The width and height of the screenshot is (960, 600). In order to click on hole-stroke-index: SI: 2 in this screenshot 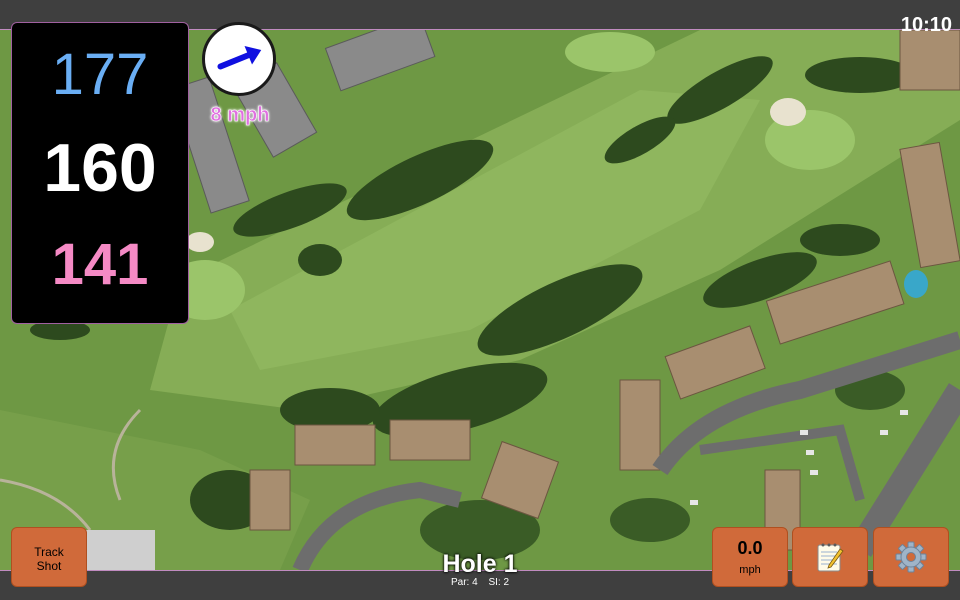, I will do `click(499, 582)`.